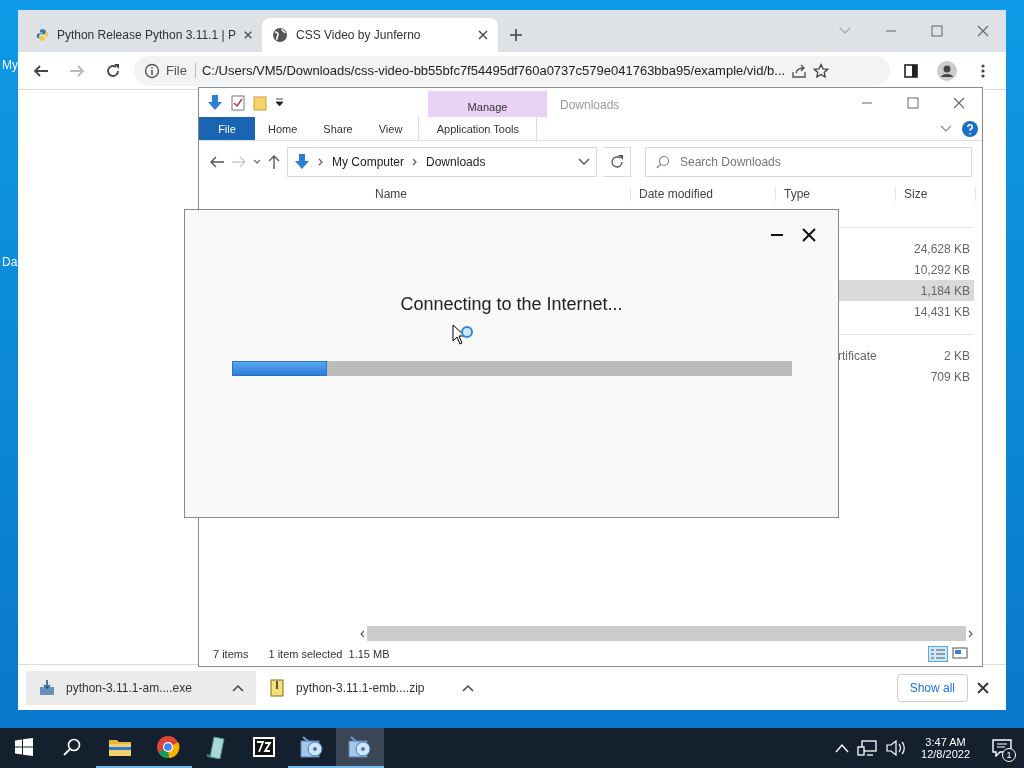 The image size is (1024, 768). I want to click on notification-count-badge: 1, so click(1009, 755).